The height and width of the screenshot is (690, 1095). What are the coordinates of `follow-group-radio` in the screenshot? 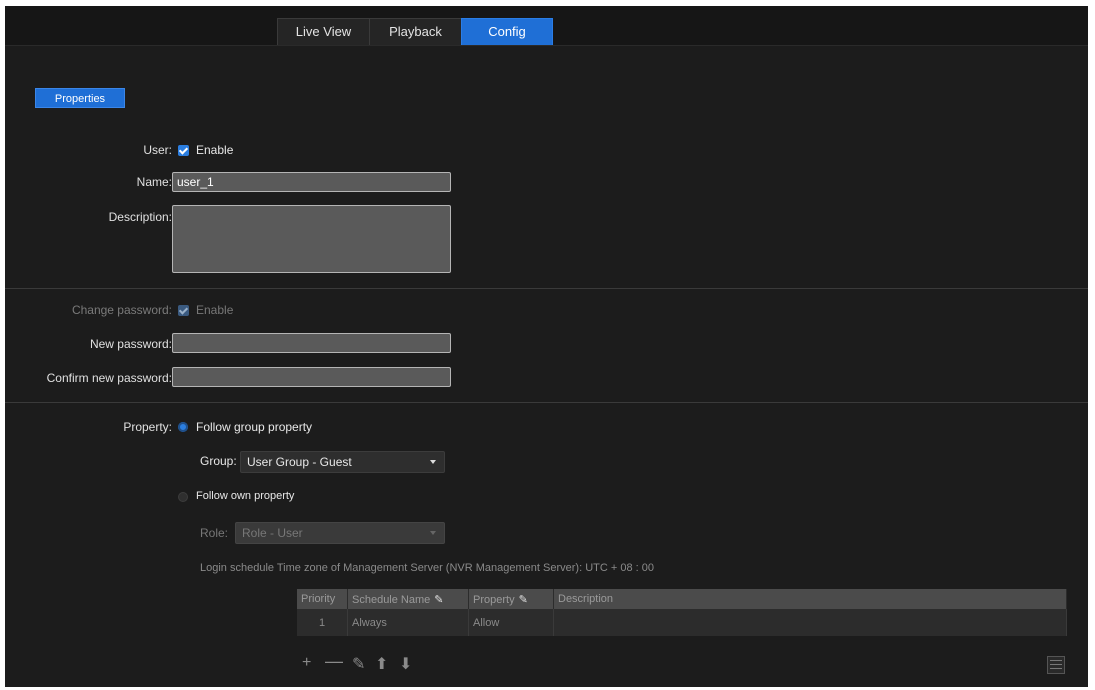 It's located at (183, 427).